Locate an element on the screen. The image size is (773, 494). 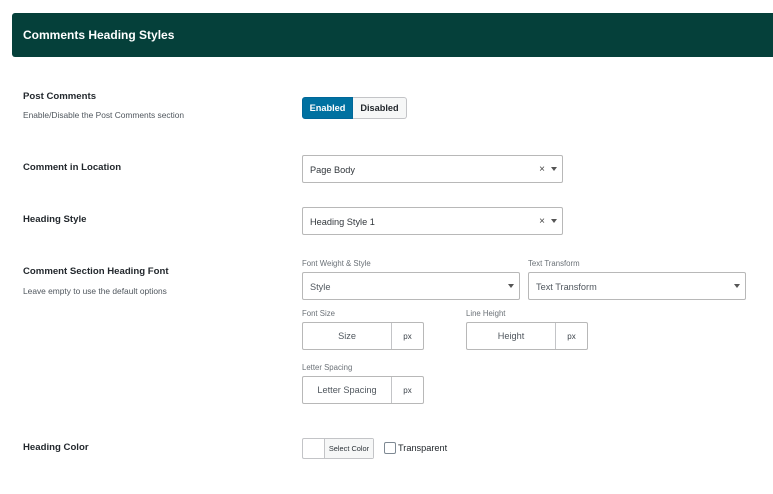
heading-style-select: Heading Style 1 × is located at coordinates (432, 221).